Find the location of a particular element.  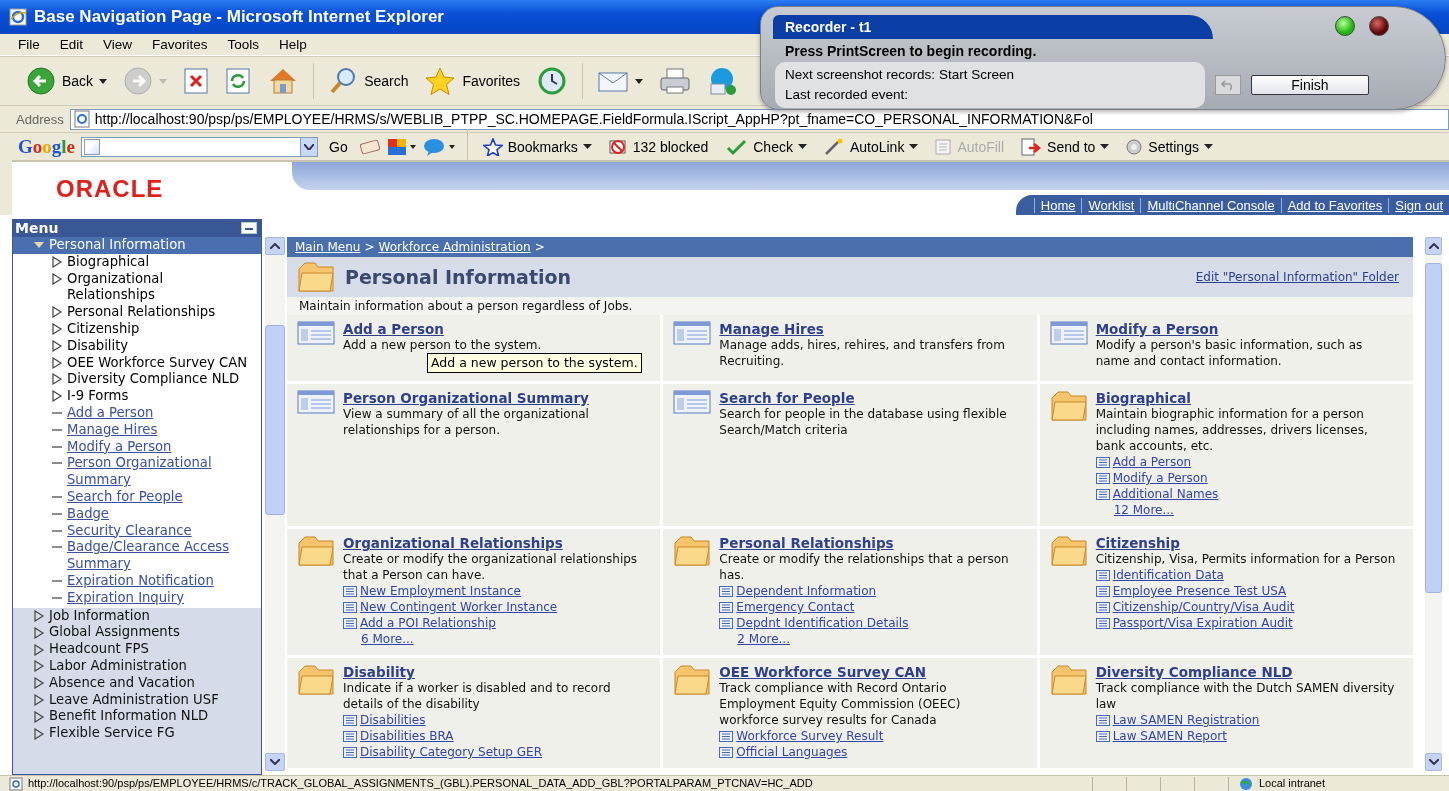

menu-folder: Personal Relationships is located at coordinates (158, 312).